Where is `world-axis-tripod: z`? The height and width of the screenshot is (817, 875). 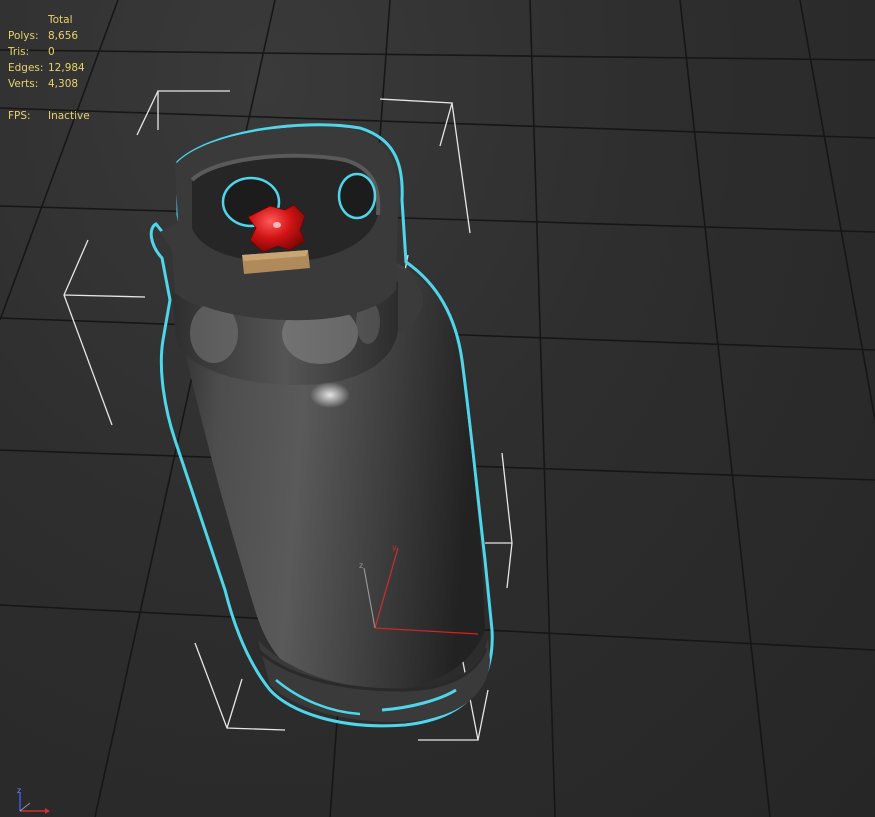
world-axis-tripod: z is located at coordinates (33, 800).